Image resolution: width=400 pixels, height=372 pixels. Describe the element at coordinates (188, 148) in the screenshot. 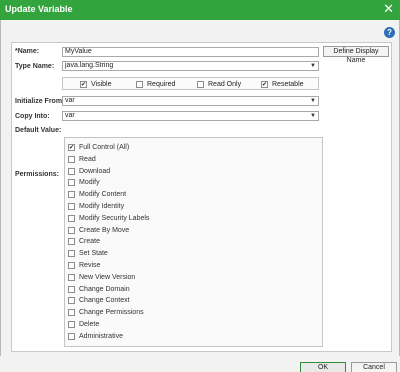

I see `permission-item: ✔ Full Control (All)` at that location.